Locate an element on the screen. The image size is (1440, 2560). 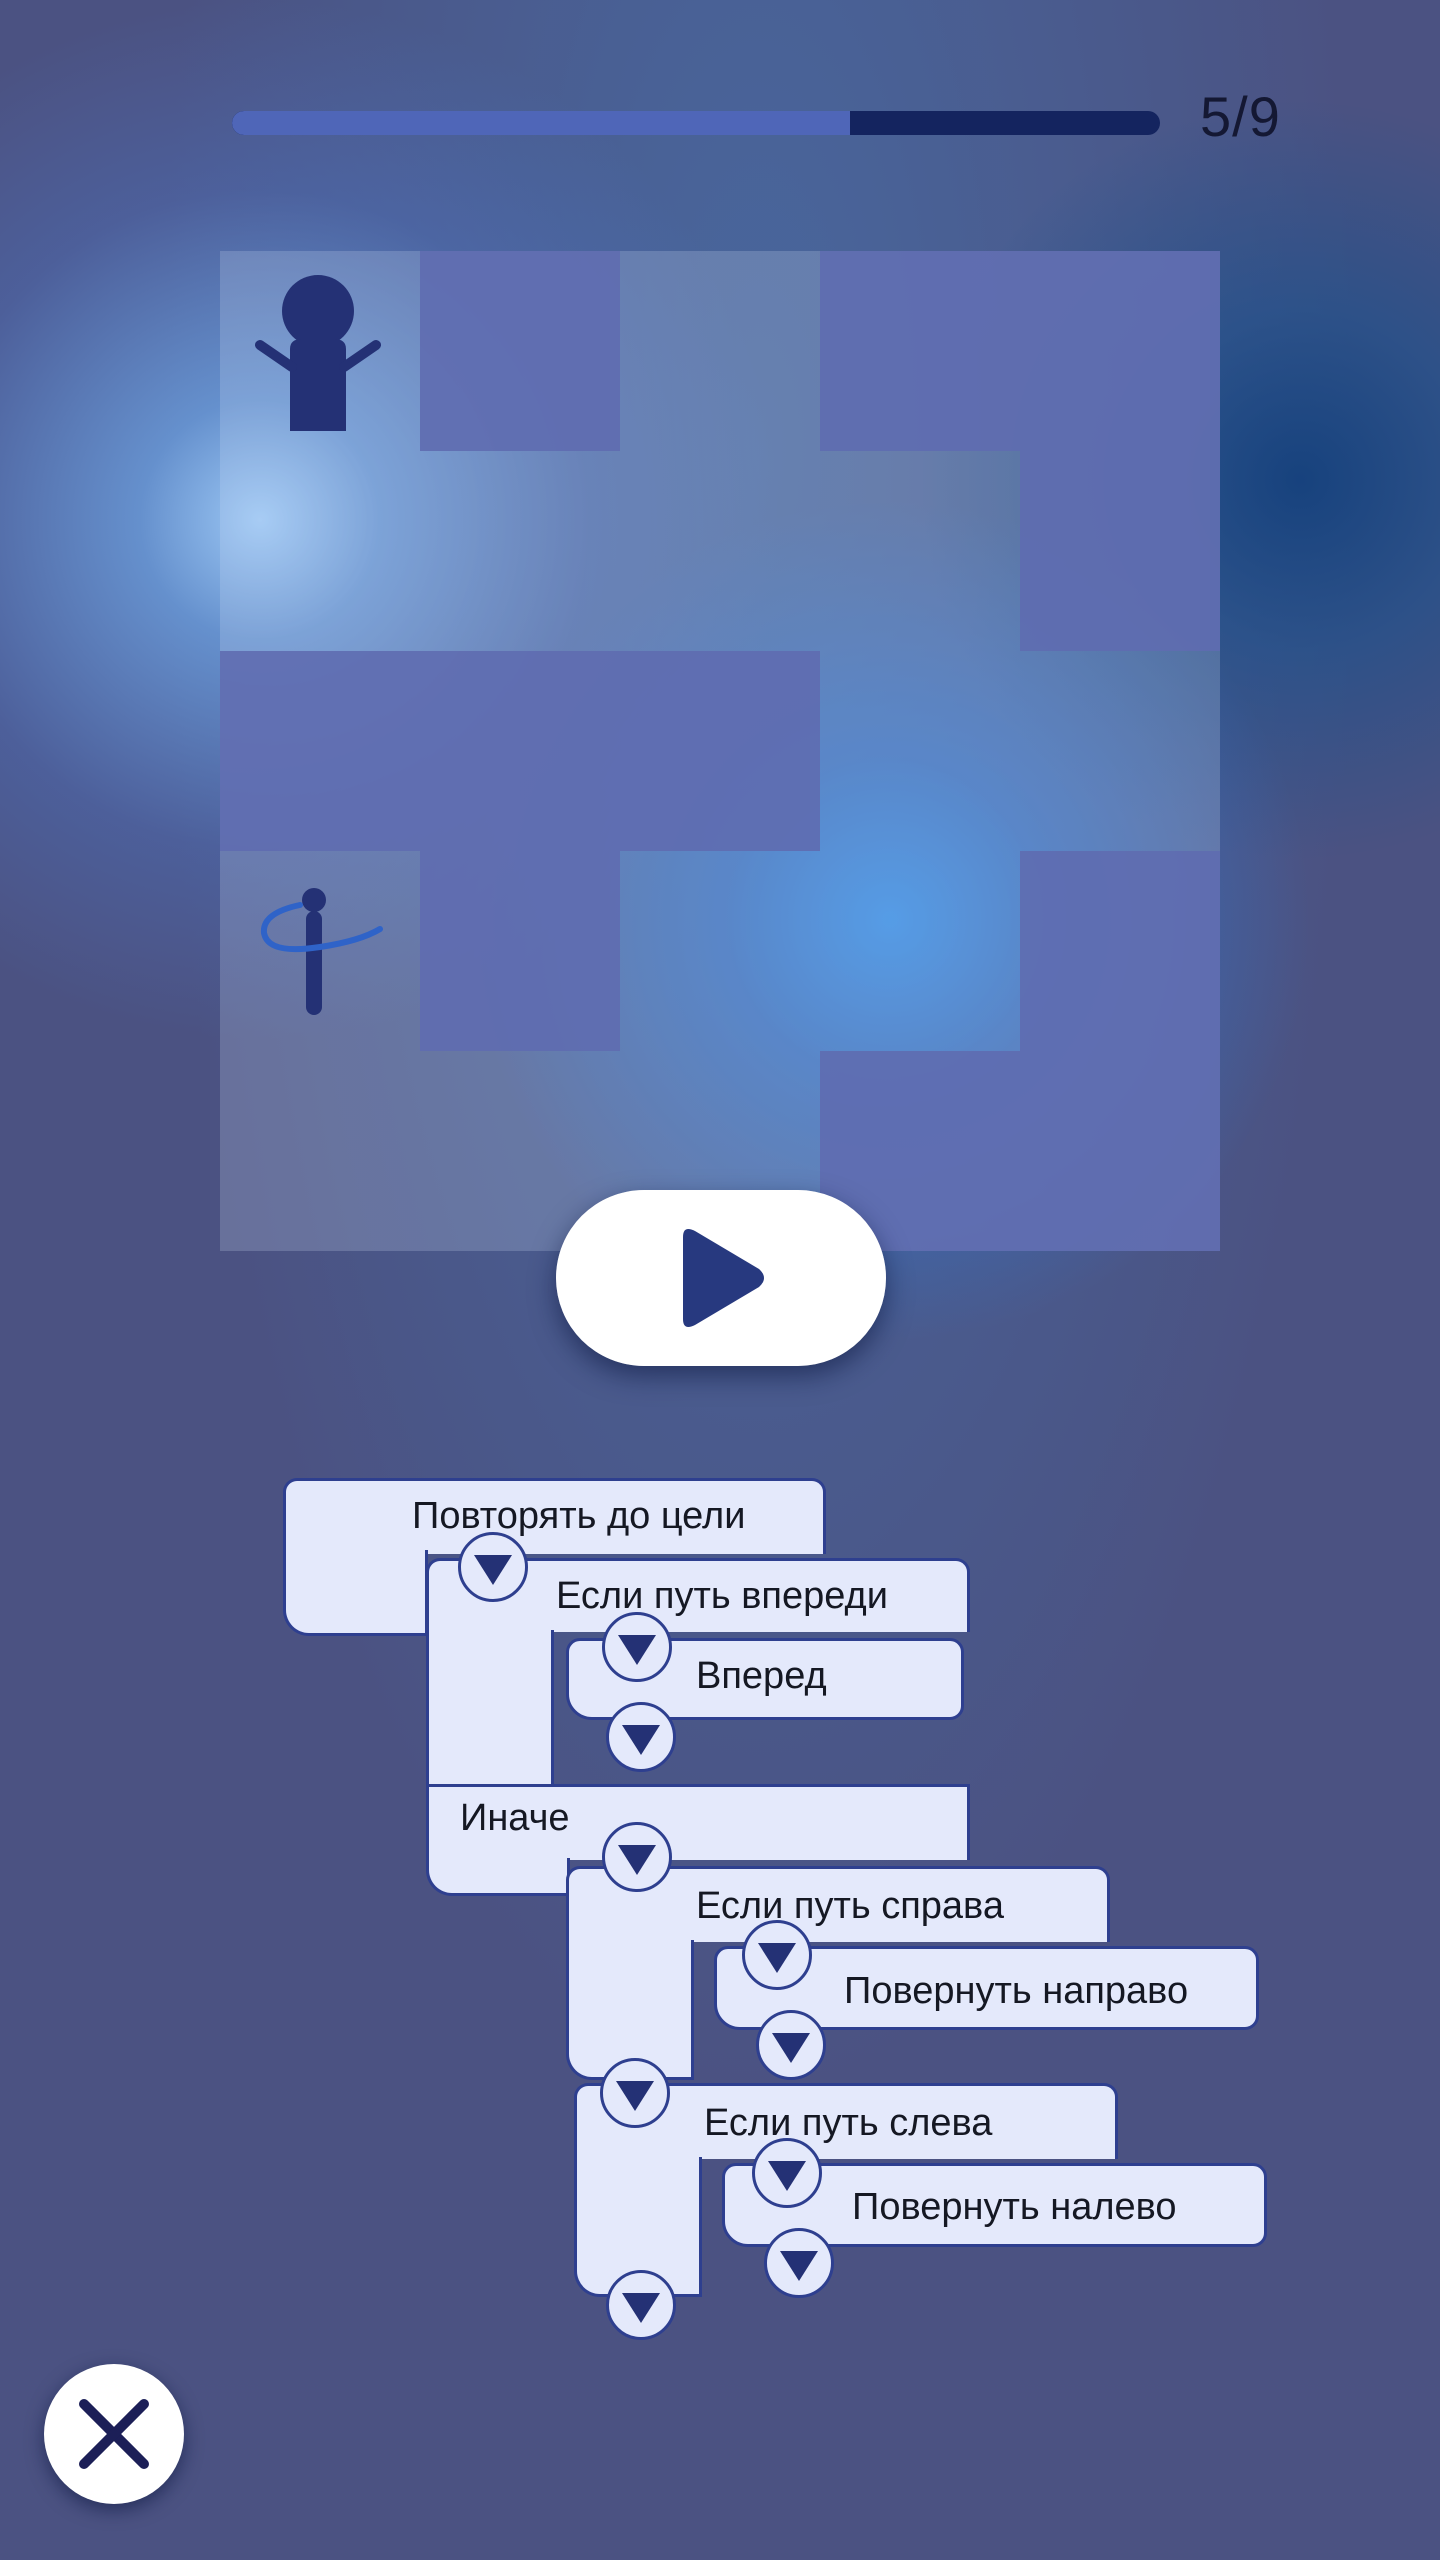
forward-label: Вперед is located at coordinates (761, 1676).